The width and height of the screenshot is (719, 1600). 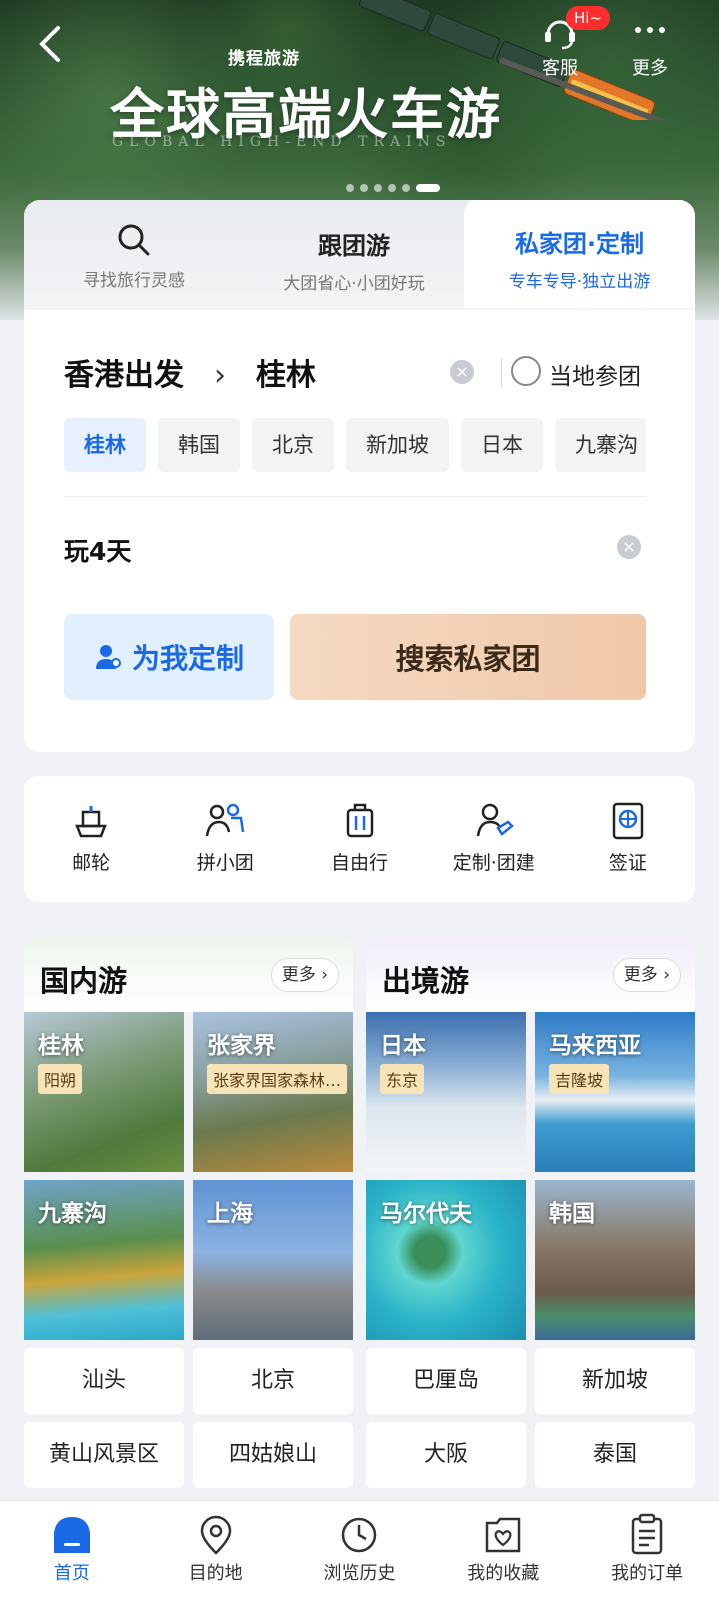 I want to click on tab-inspiration-subtitle: 寻找旅行灵感, so click(x=134, y=281).